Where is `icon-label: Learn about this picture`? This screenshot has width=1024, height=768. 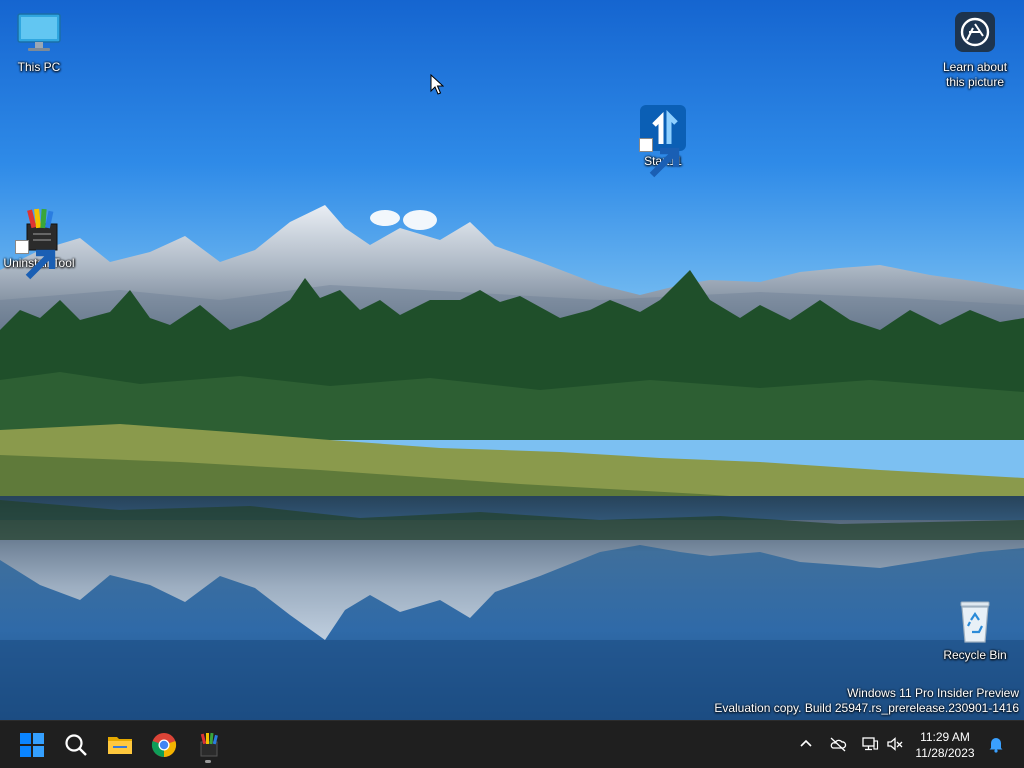 icon-label: Learn about this picture is located at coordinates (975, 74).